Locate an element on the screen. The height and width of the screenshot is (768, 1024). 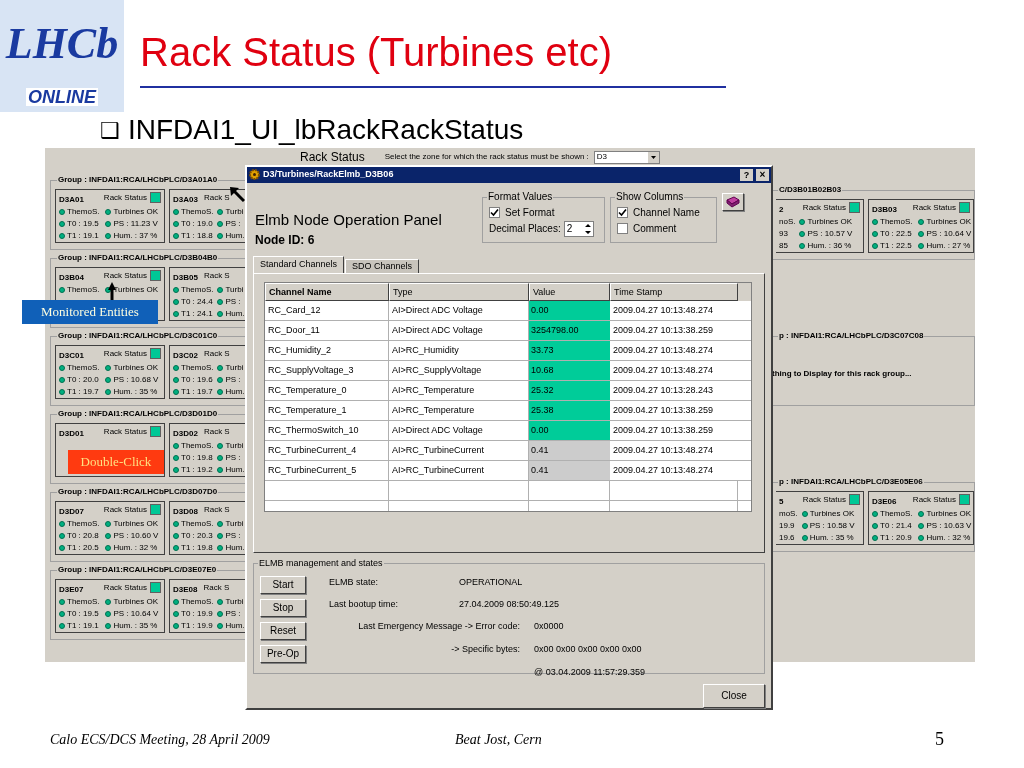
error-code-value: 0x0000 is located at coordinates (549, 627).